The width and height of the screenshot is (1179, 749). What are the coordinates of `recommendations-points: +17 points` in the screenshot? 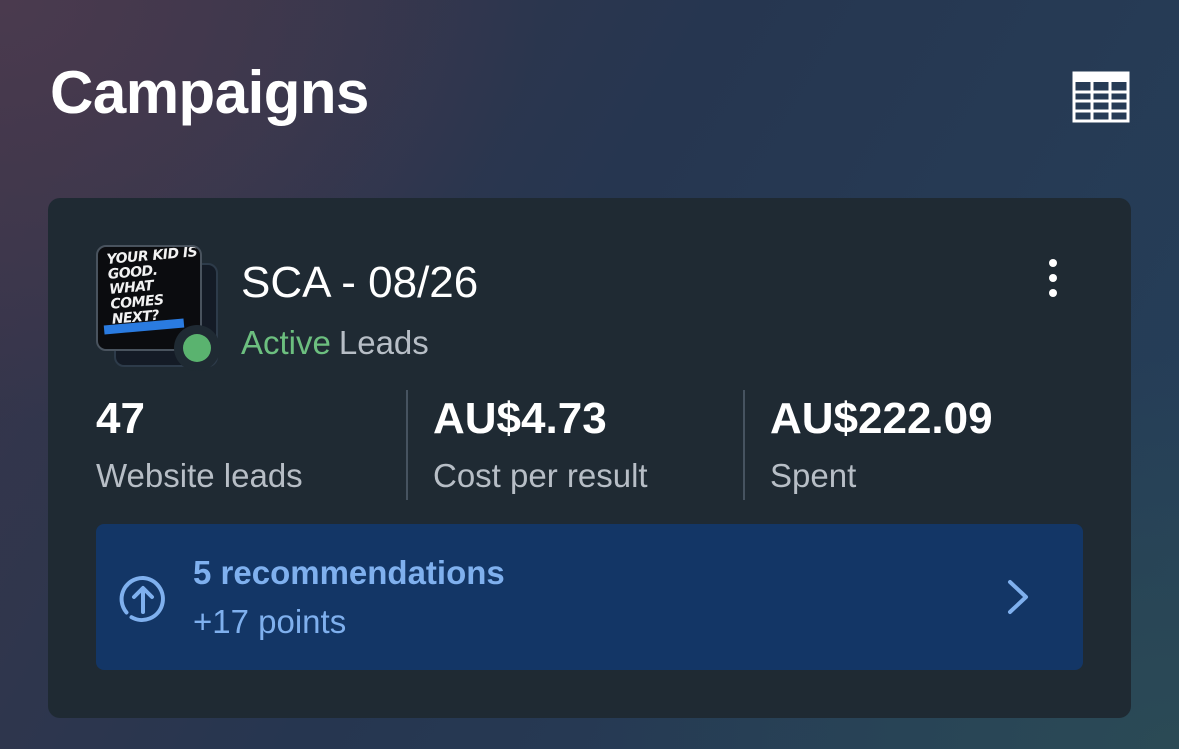 It's located at (270, 621).